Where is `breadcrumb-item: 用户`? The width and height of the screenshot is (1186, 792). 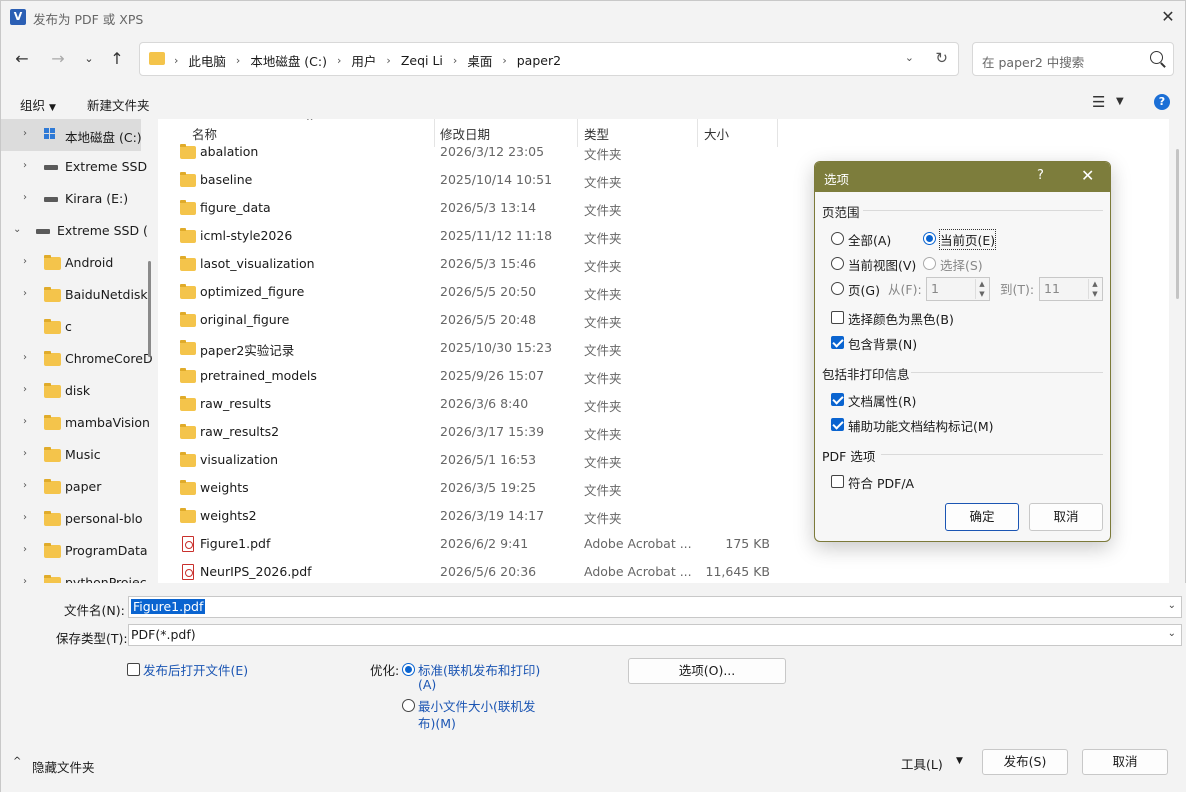
breadcrumb-item: 用户 is located at coordinates (363, 60).